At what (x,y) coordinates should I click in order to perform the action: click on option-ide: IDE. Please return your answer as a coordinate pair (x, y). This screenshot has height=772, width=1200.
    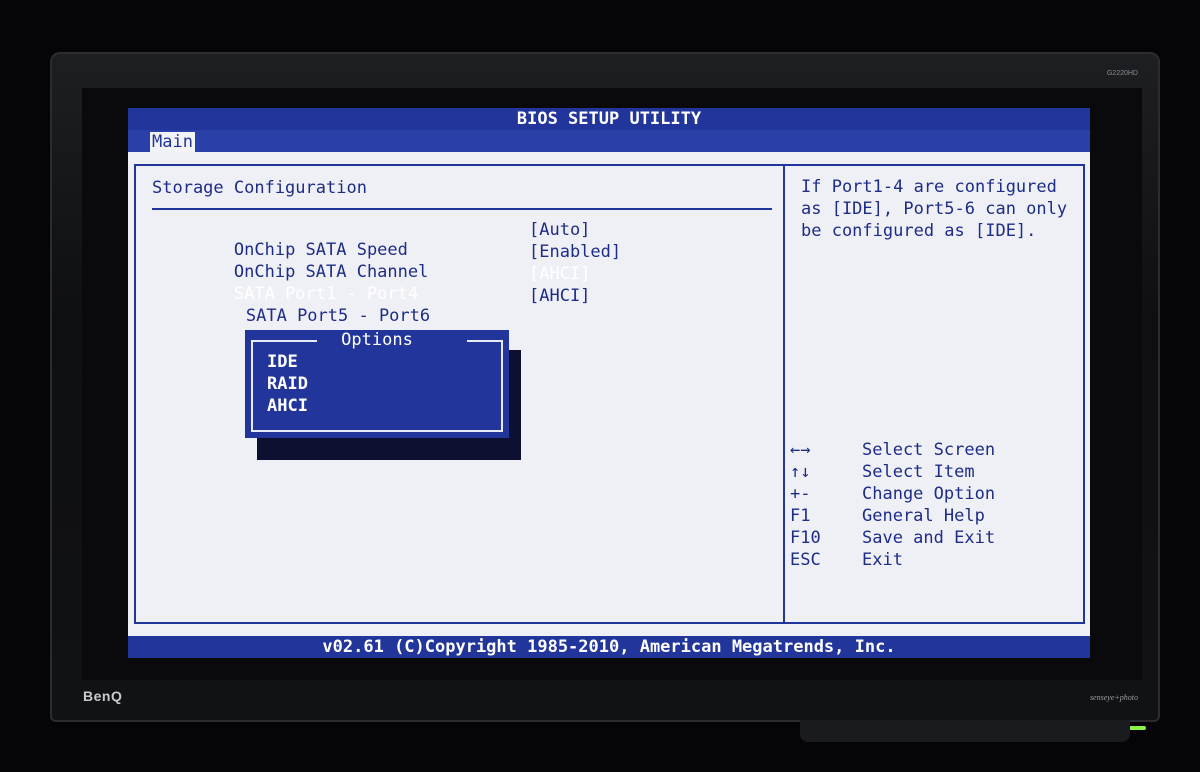
    Looking at the image, I should click on (282, 362).